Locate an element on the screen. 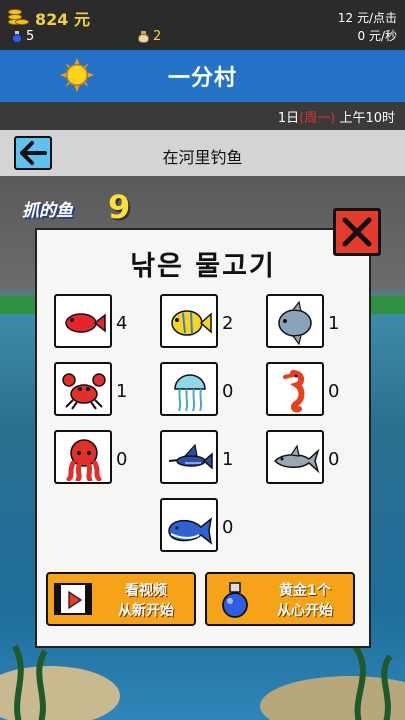 This screenshot has width=405, height=720. village-title: 一分村 is located at coordinates (202, 78).